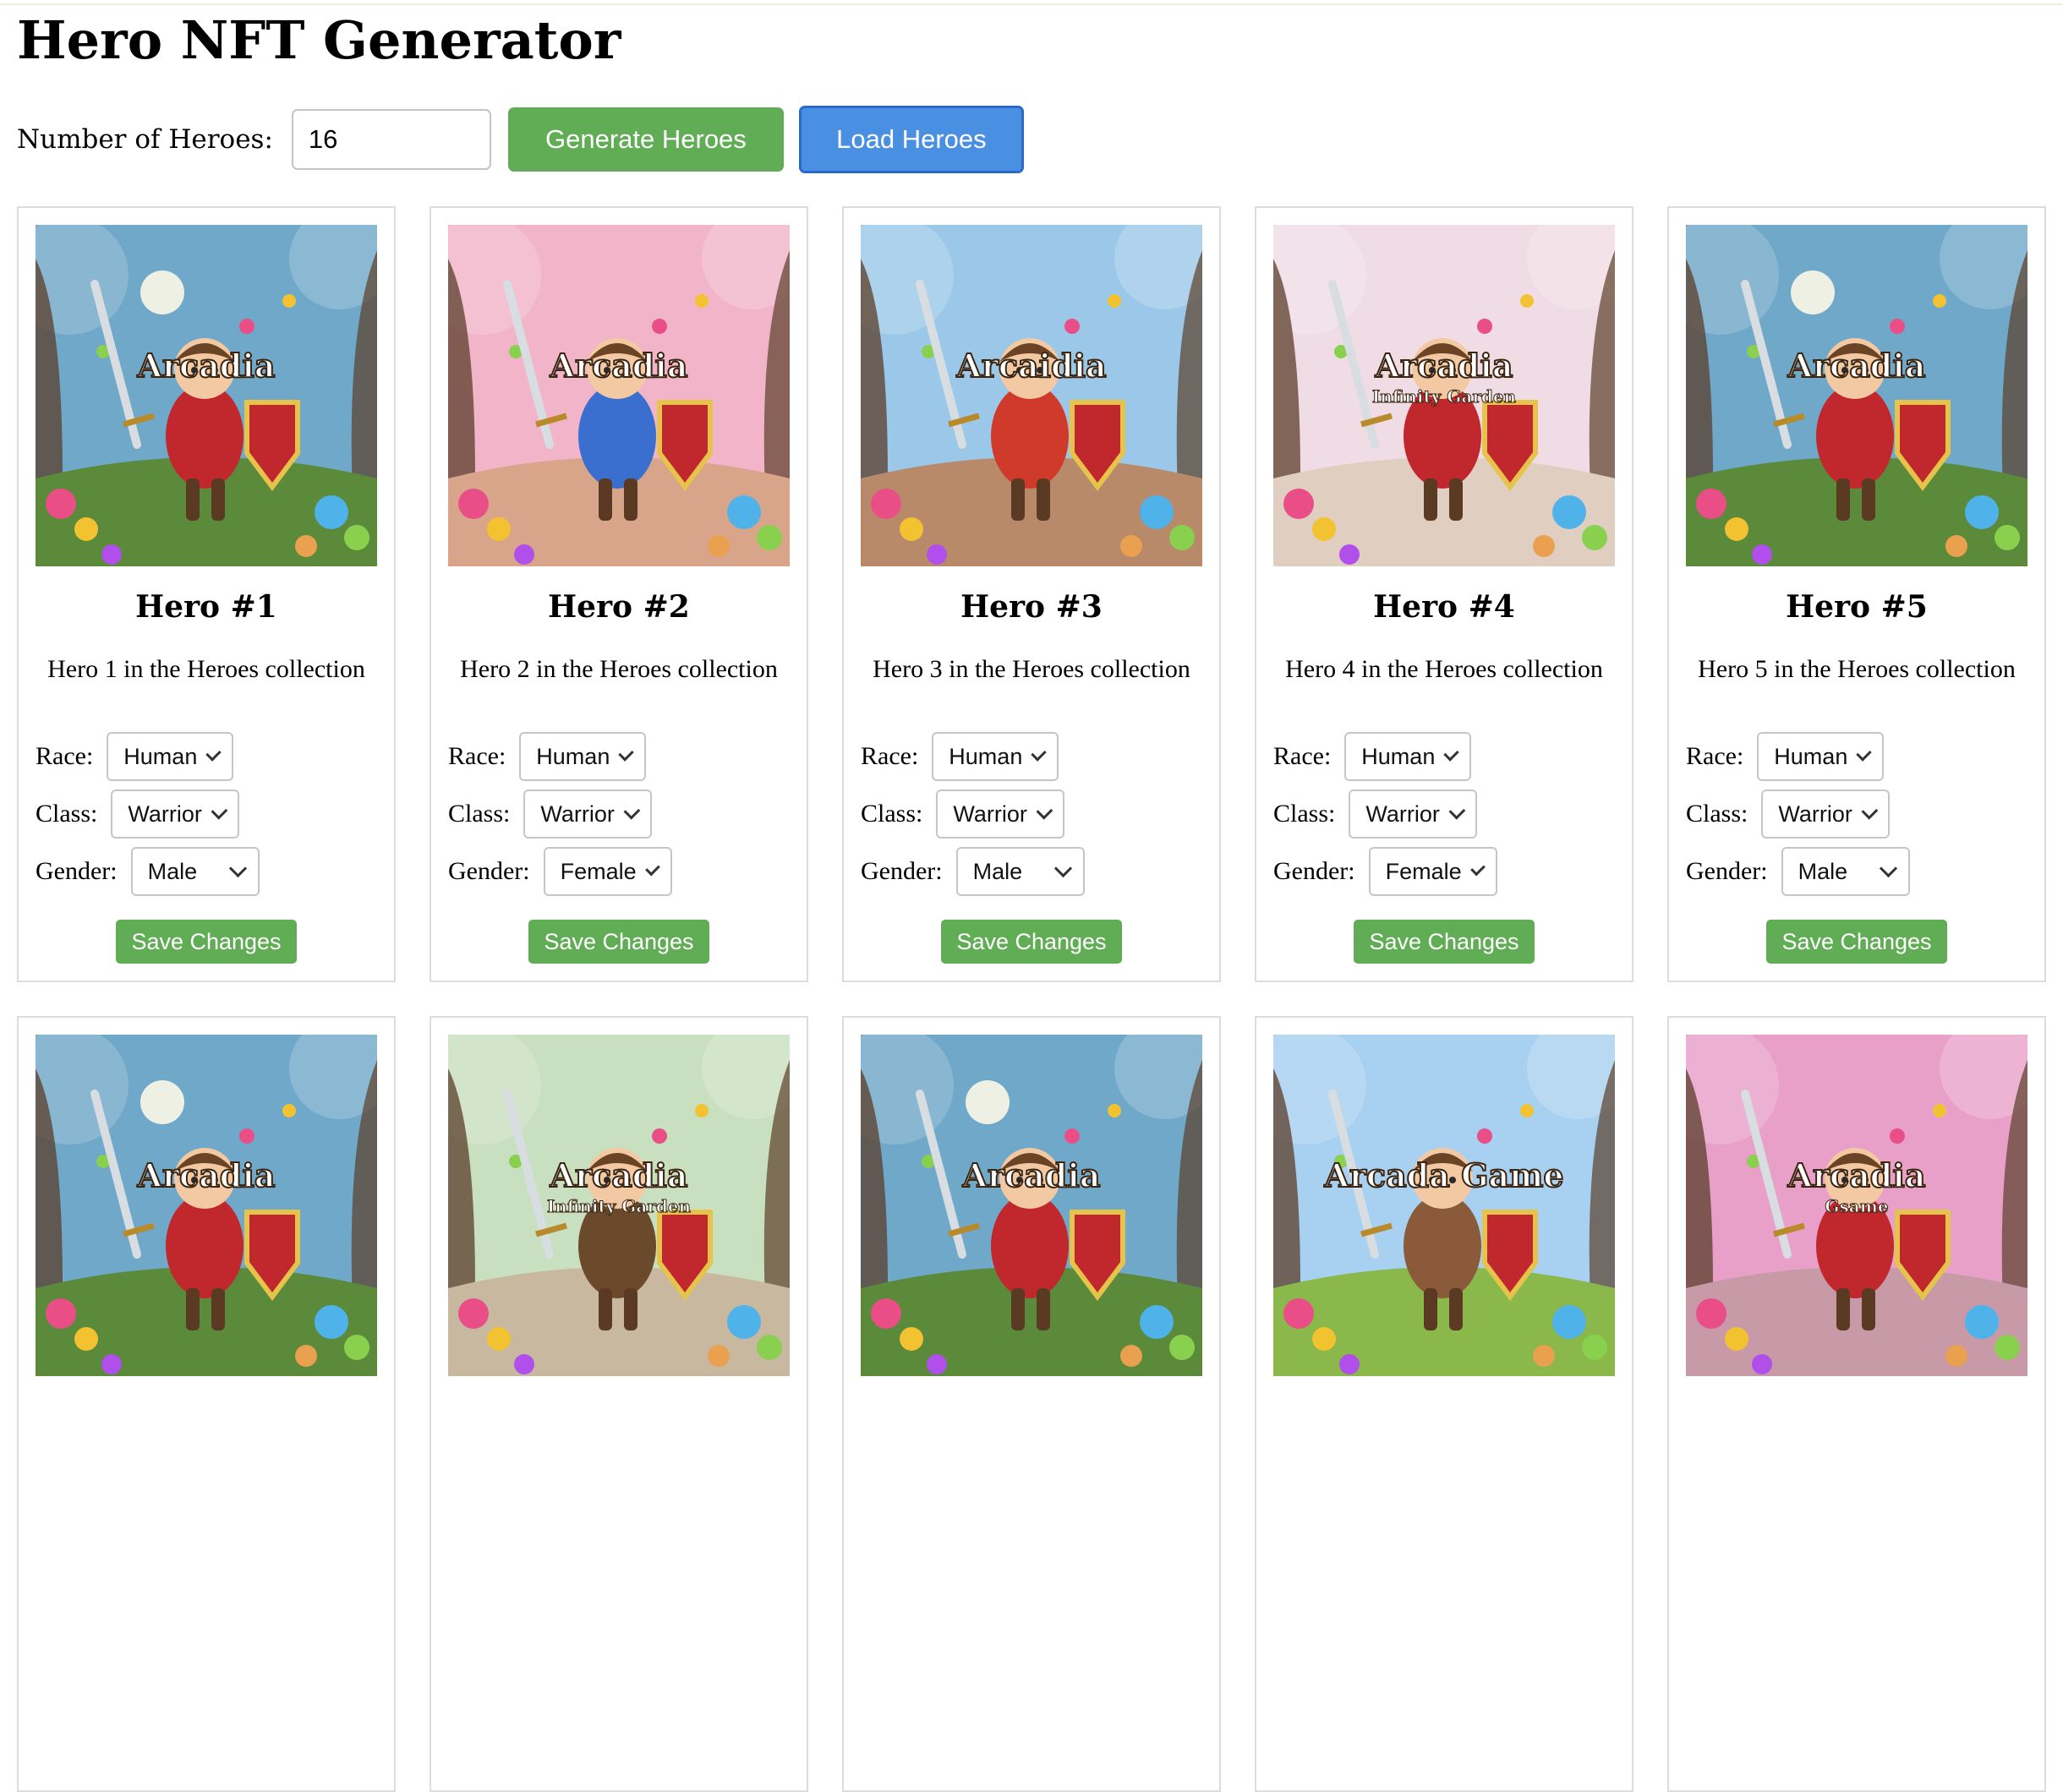 The image size is (2063, 1792). Describe the element at coordinates (206, 607) in the screenshot. I see `hero-name: Hero #1` at that location.